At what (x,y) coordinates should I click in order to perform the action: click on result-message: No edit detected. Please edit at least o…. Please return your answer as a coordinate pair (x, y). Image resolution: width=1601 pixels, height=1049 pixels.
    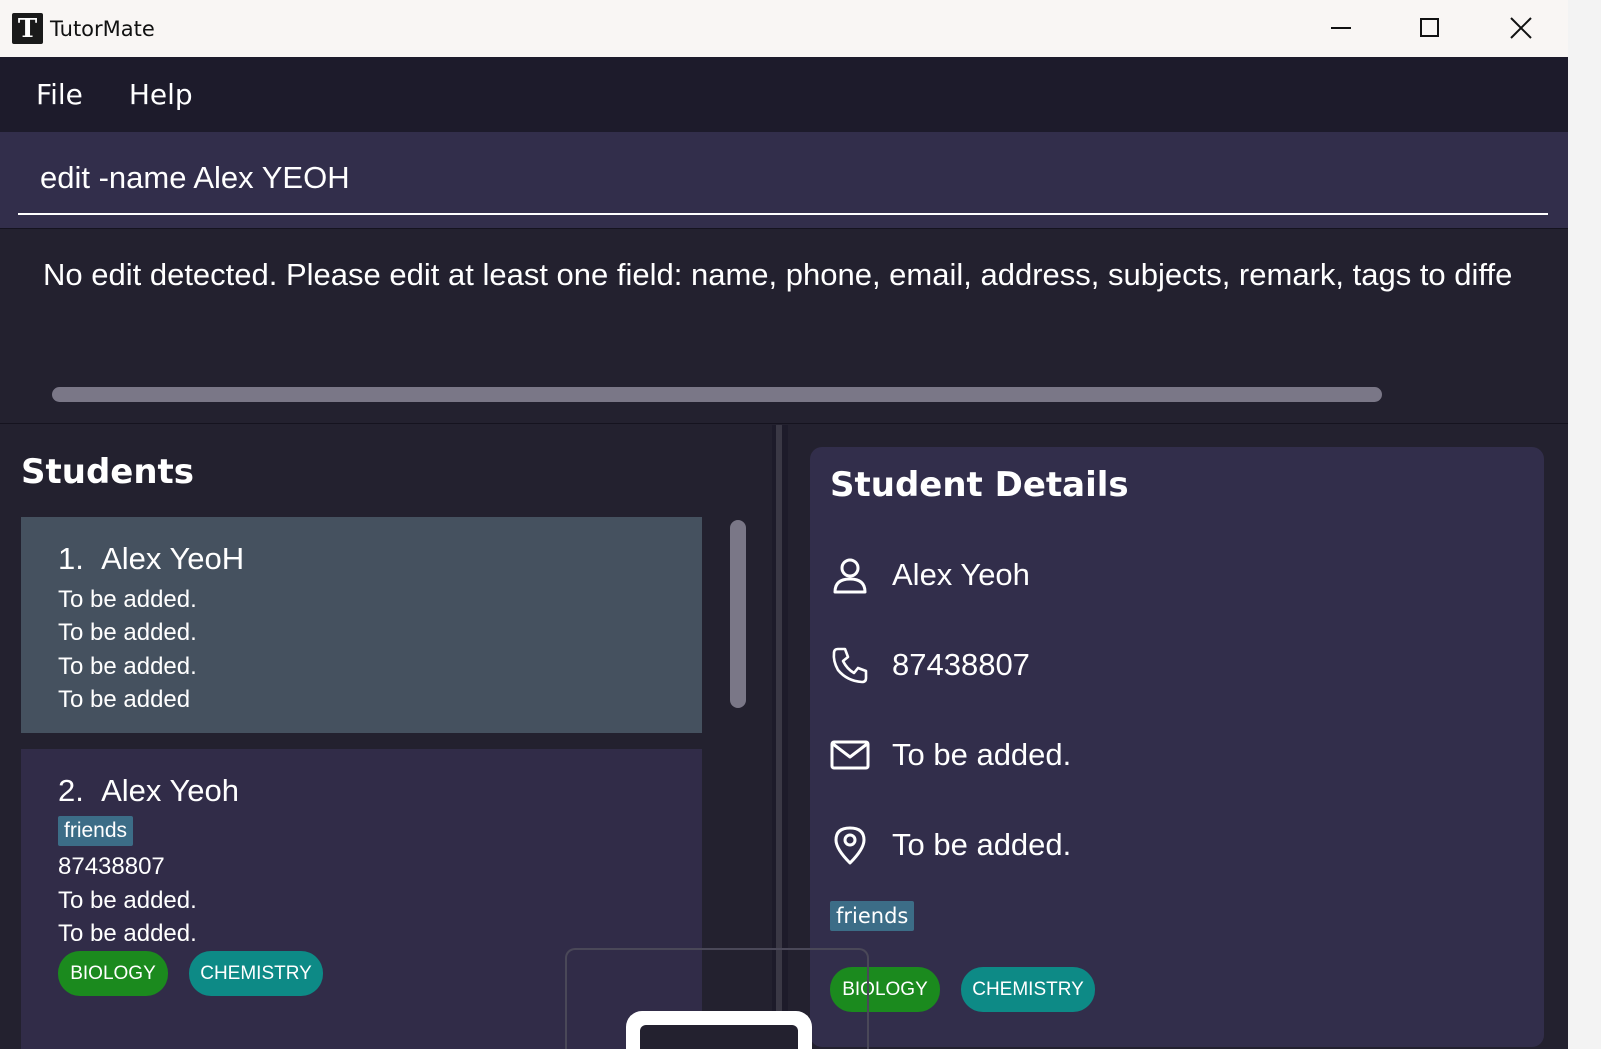
    Looking at the image, I should click on (778, 274).